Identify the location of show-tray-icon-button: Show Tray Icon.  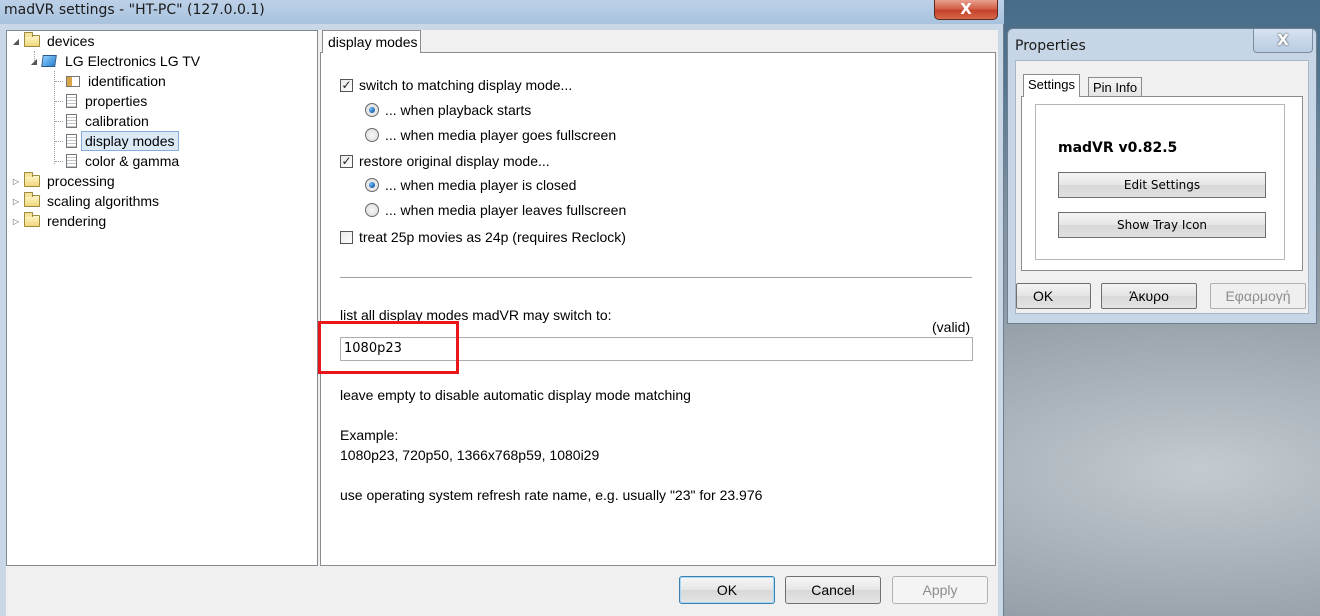
(1162, 225).